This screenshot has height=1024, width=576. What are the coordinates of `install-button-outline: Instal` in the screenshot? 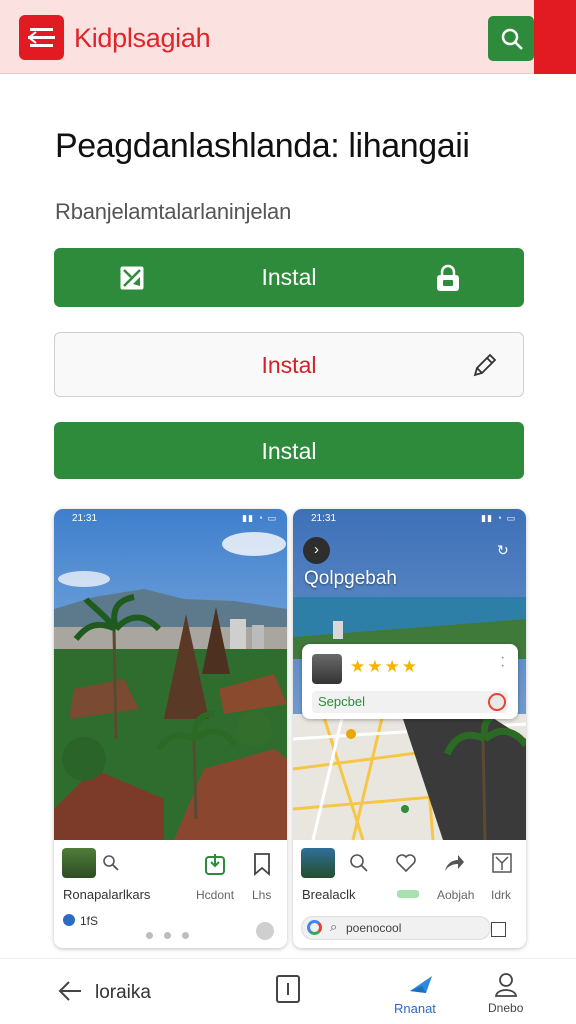 It's located at (289, 364).